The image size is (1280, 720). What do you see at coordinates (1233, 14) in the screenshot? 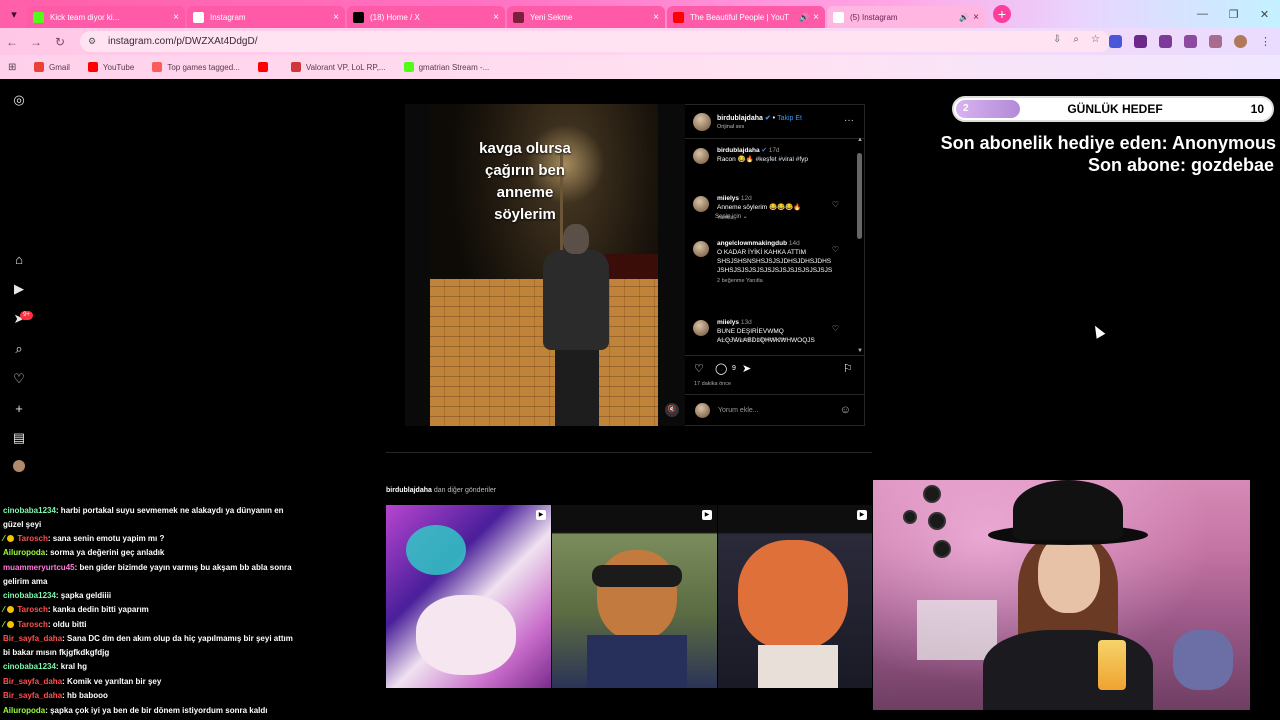
I see `restore-icon: ❐` at bounding box center [1233, 14].